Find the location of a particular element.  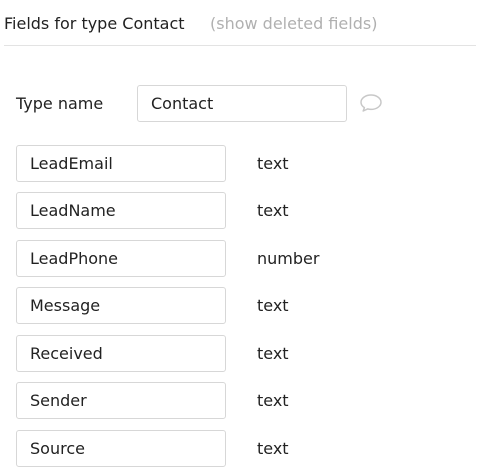

show-deleted-fields-link: (show deleted fields) is located at coordinates (293, 23).